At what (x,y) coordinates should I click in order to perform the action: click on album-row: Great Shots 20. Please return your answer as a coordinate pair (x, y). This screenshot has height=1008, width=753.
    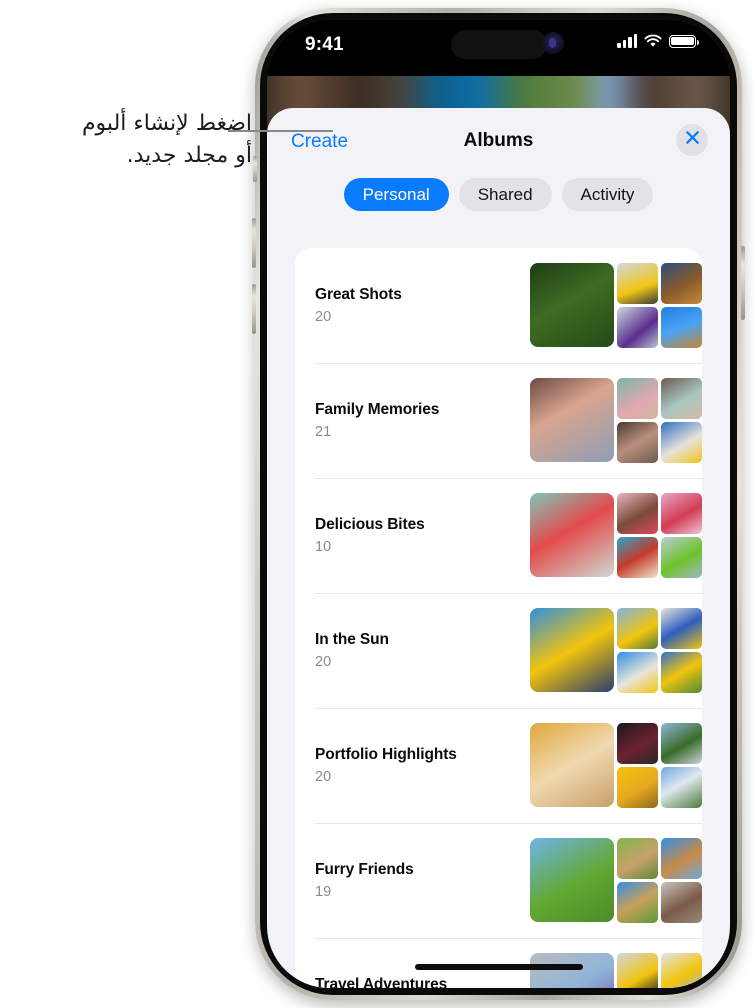
    Looking at the image, I should click on (498, 305).